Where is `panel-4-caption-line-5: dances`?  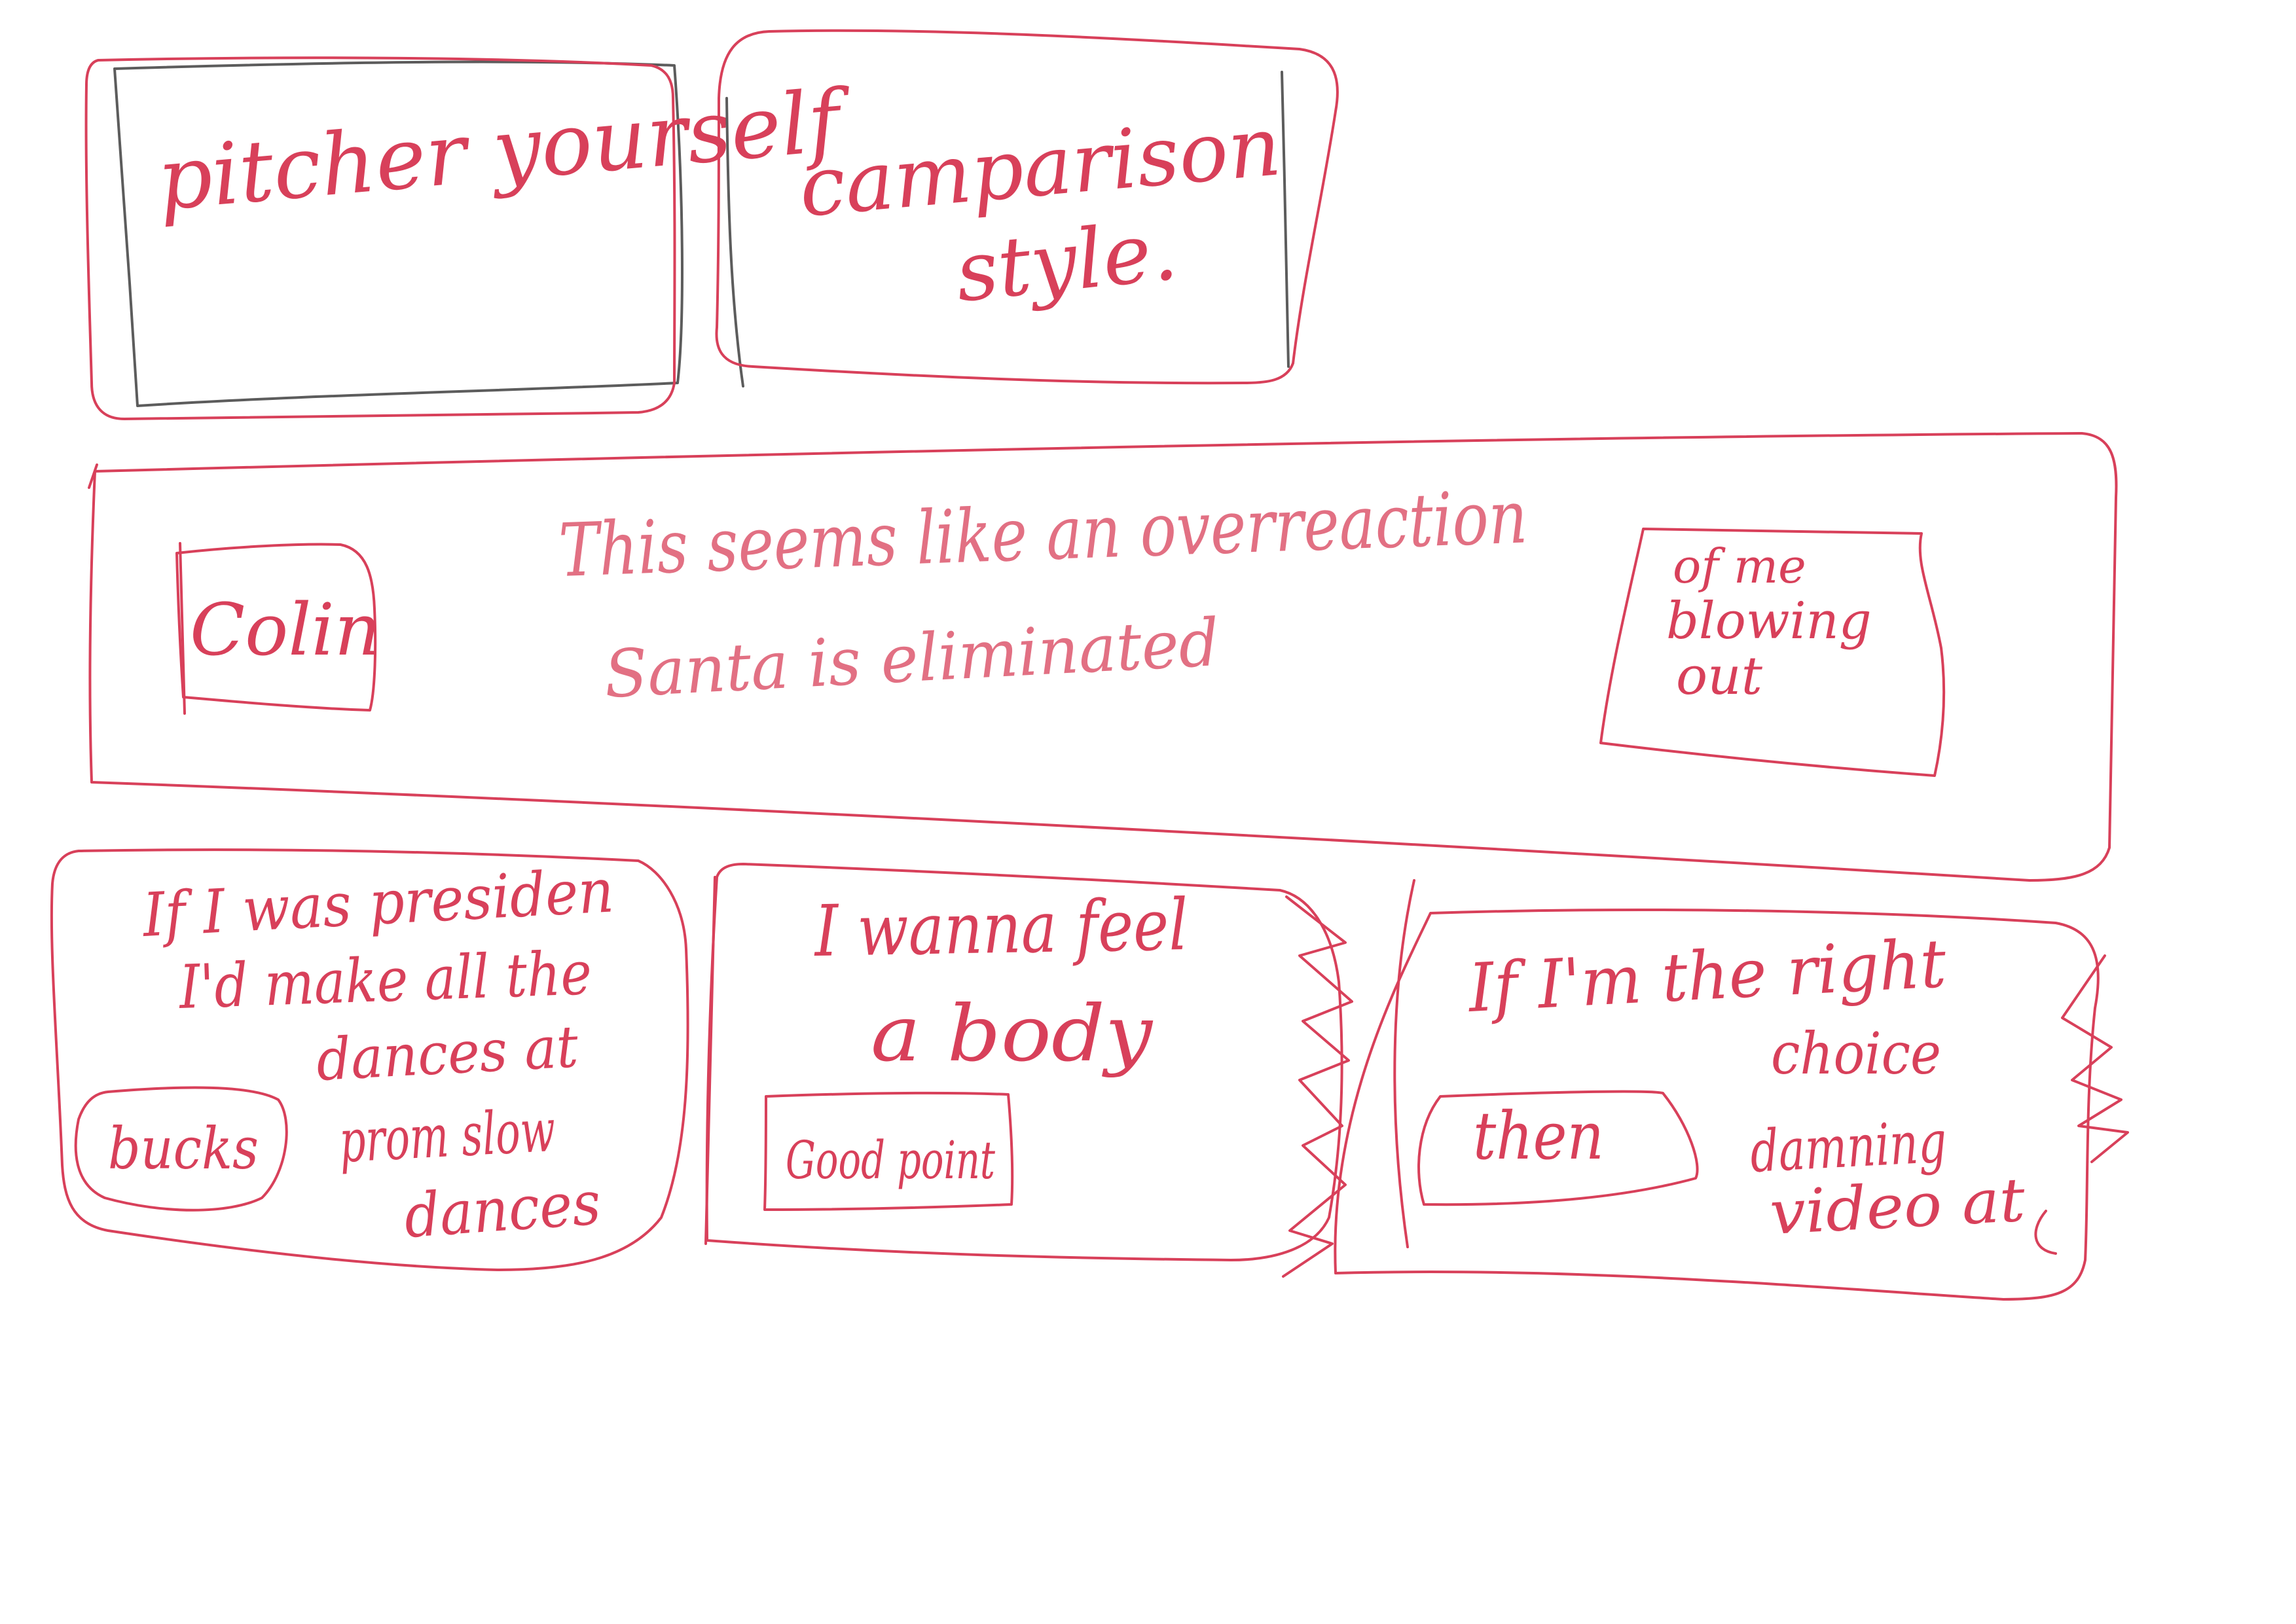 panel-4-caption-line-5: dances is located at coordinates (502, 1210).